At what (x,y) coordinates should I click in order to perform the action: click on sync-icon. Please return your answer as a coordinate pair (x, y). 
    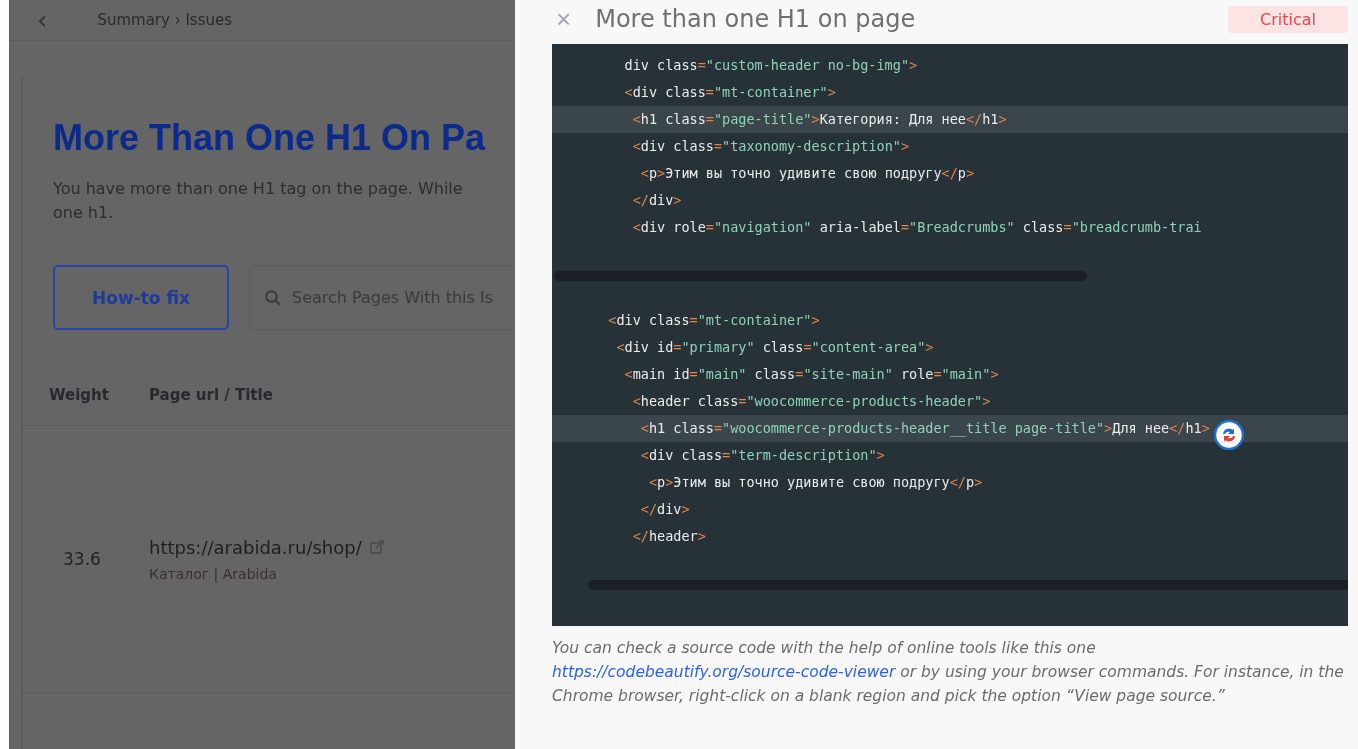
    Looking at the image, I should click on (1229, 435).